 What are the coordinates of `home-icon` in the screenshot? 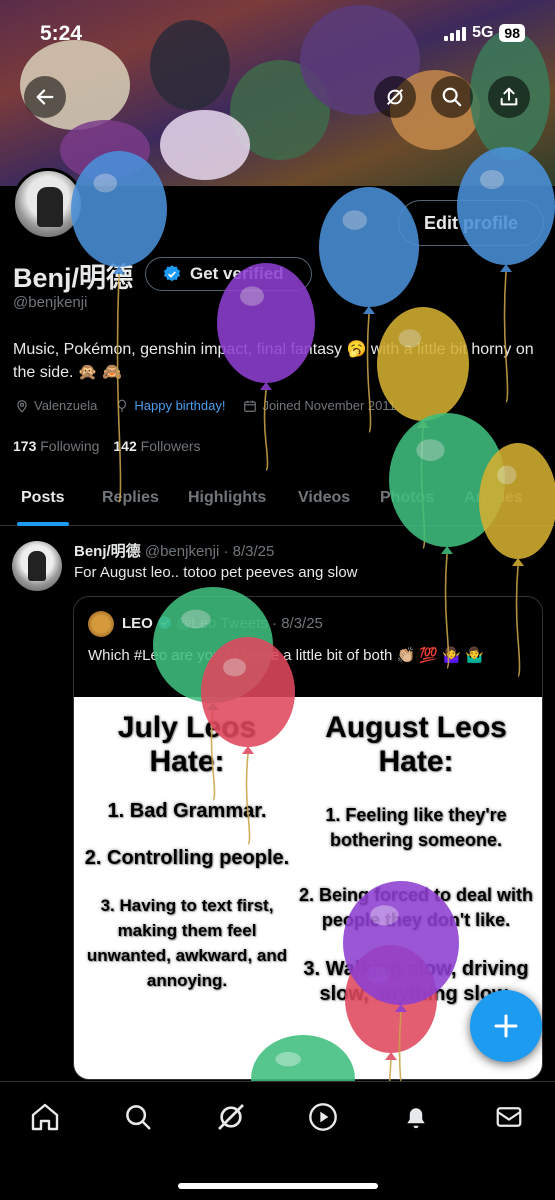 It's located at (45, 1117).